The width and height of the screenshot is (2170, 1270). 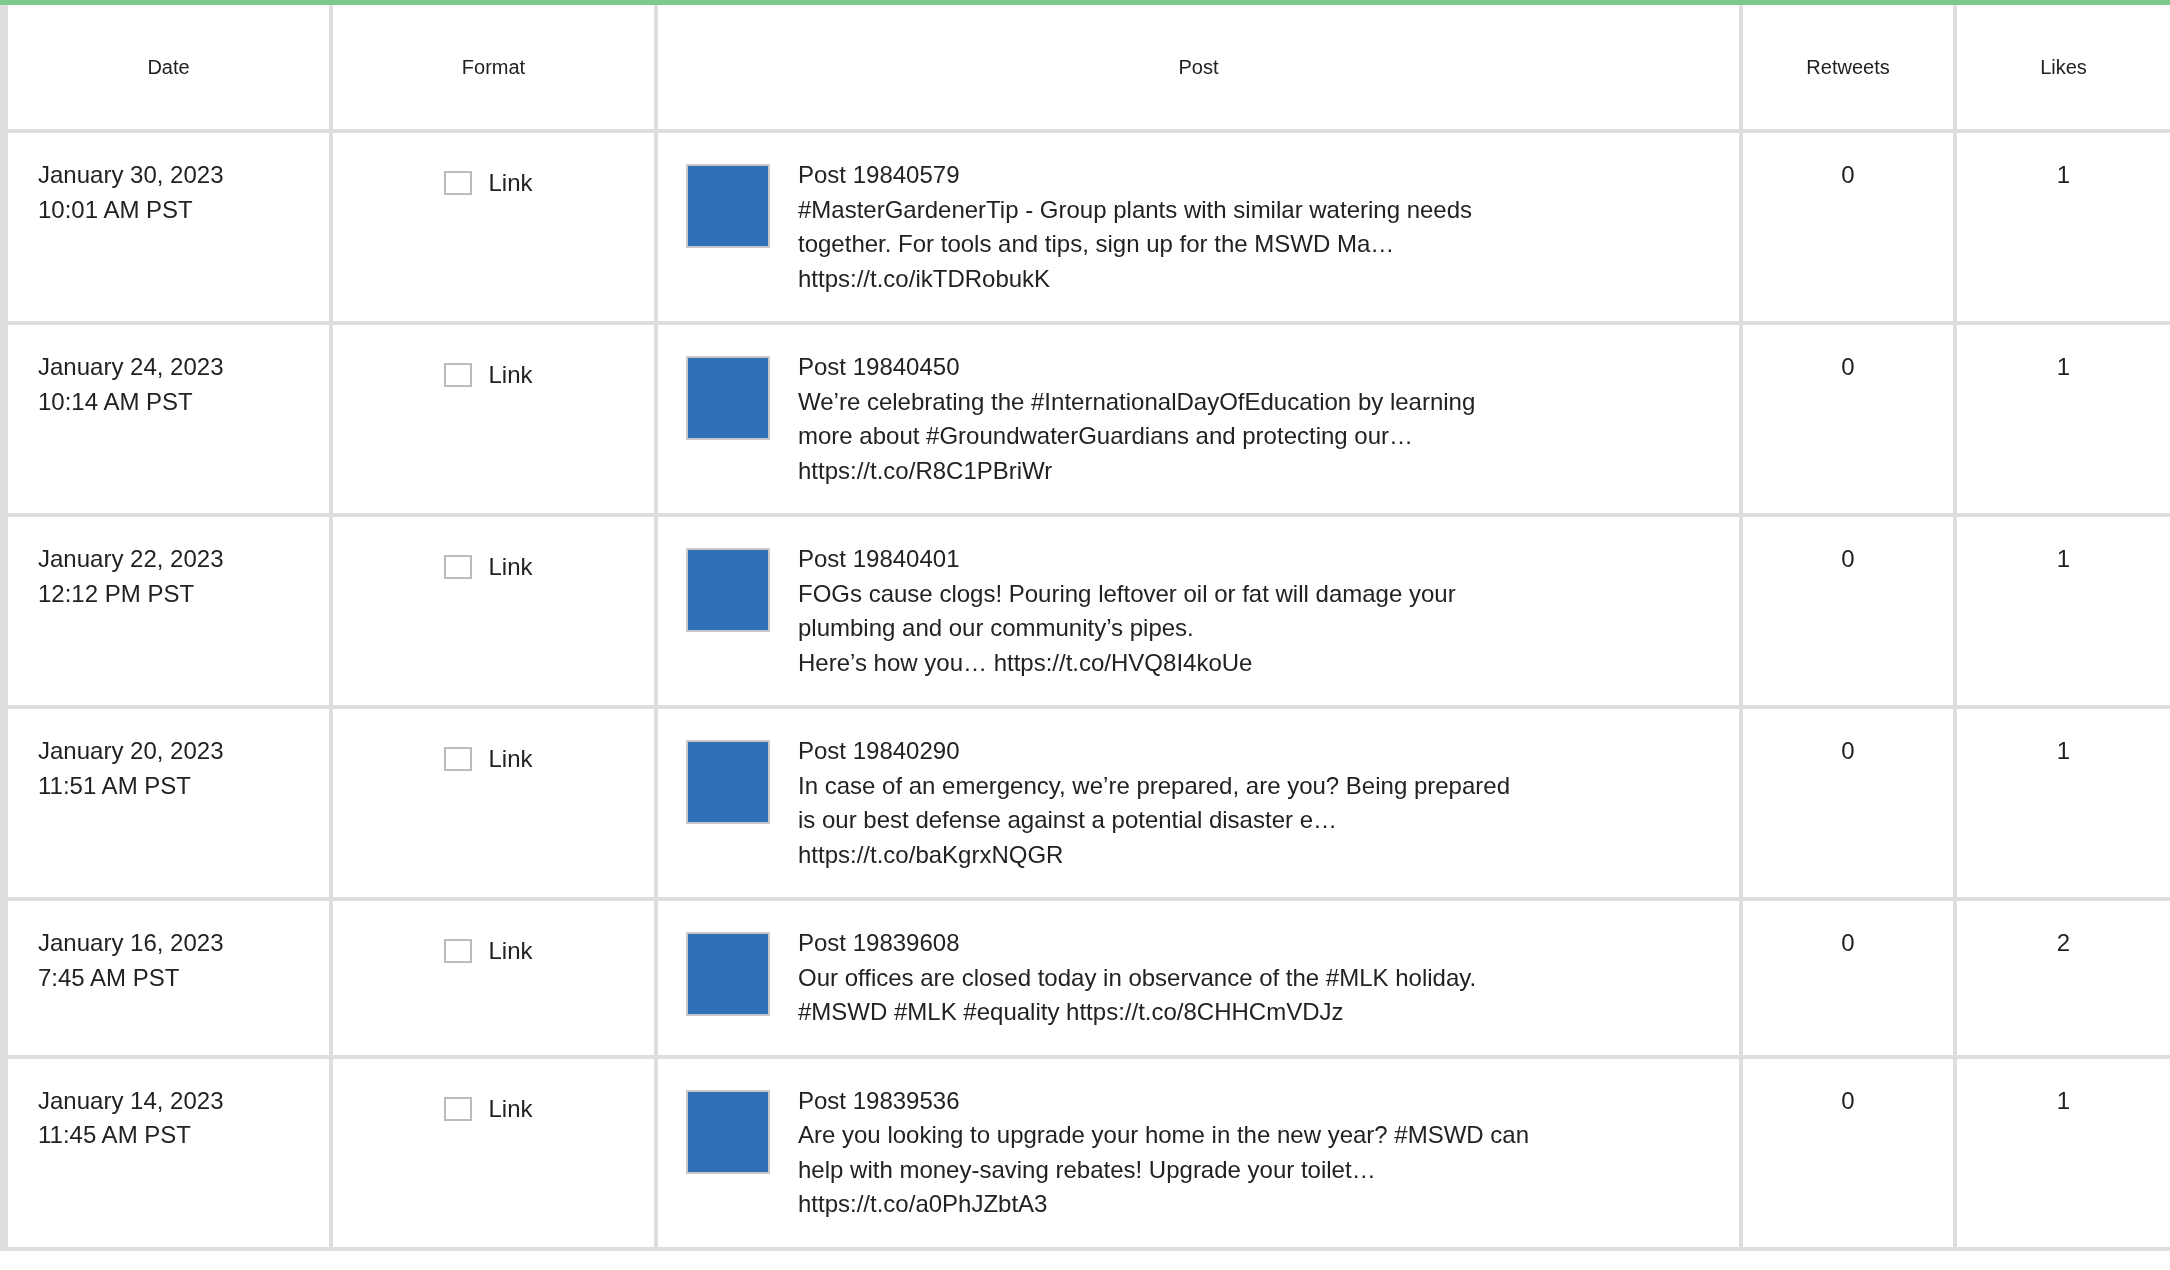 What do you see at coordinates (131, 367) in the screenshot?
I see `post-date: January 24, 2023` at bounding box center [131, 367].